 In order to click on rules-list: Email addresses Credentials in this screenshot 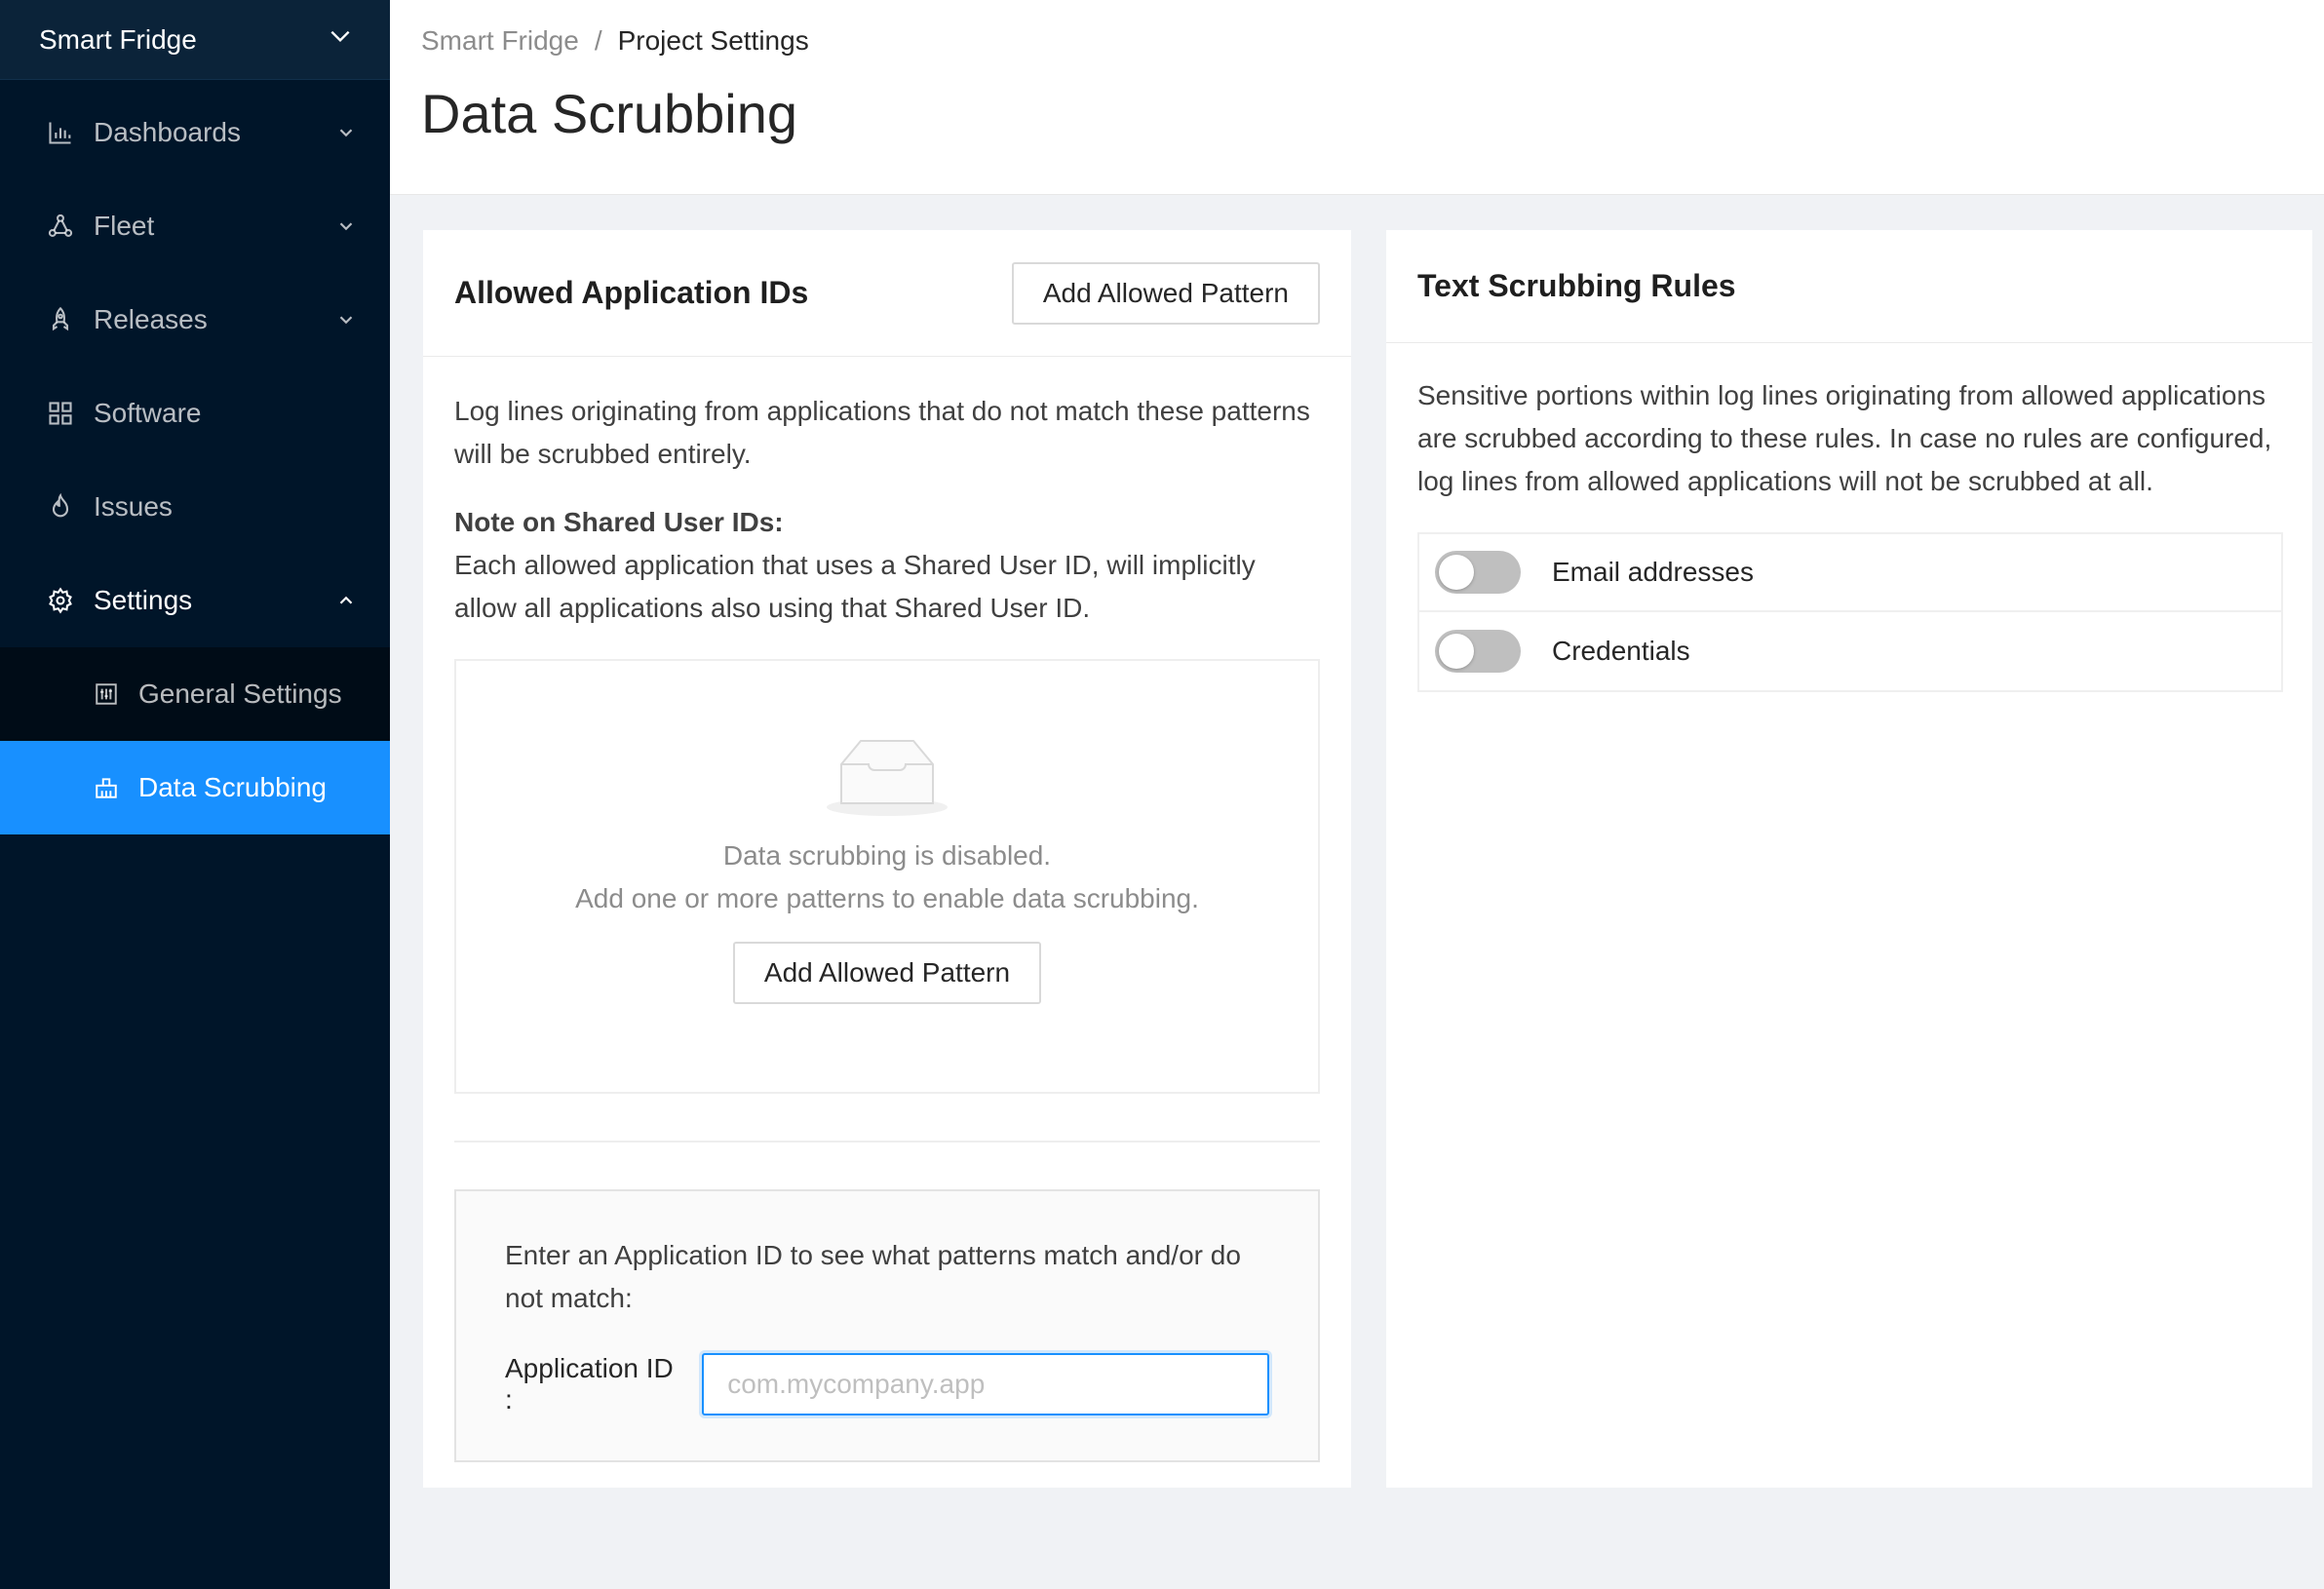, I will do `click(1850, 612)`.